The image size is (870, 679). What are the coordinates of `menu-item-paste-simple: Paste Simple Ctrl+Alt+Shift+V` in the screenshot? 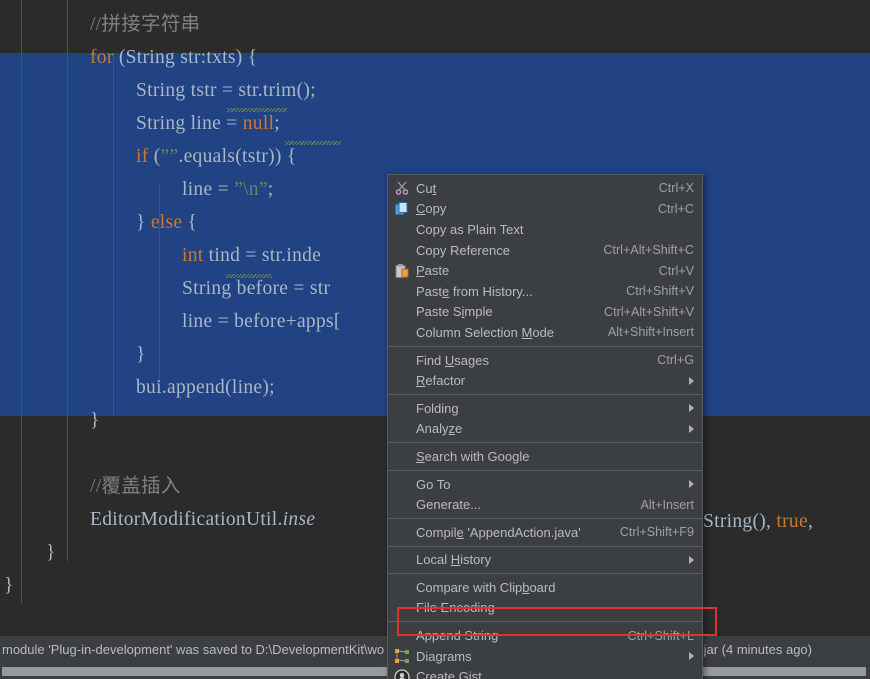 It's located at (545, 312).